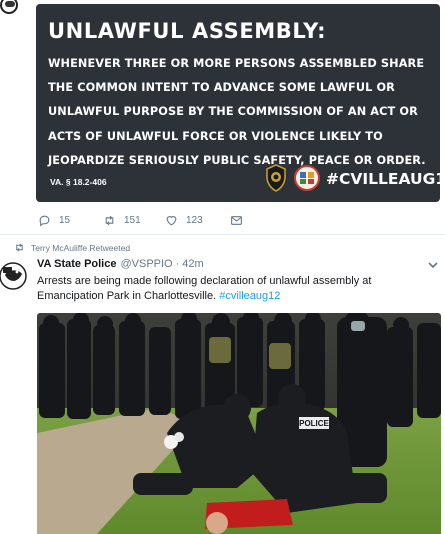 This screenshot has height=534, width=445. I want to click on direct-message-button, so click(236, 220).